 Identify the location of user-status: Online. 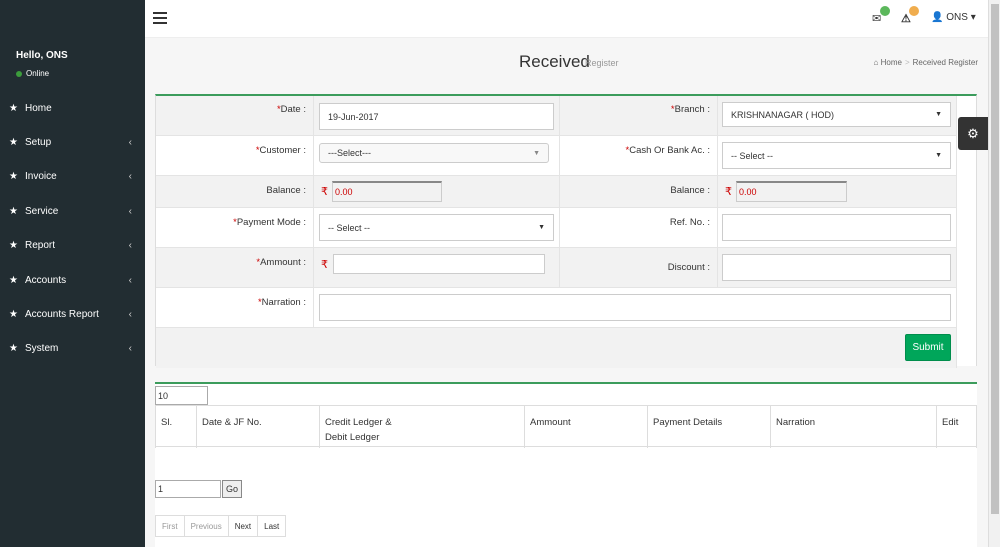
(32, 73).